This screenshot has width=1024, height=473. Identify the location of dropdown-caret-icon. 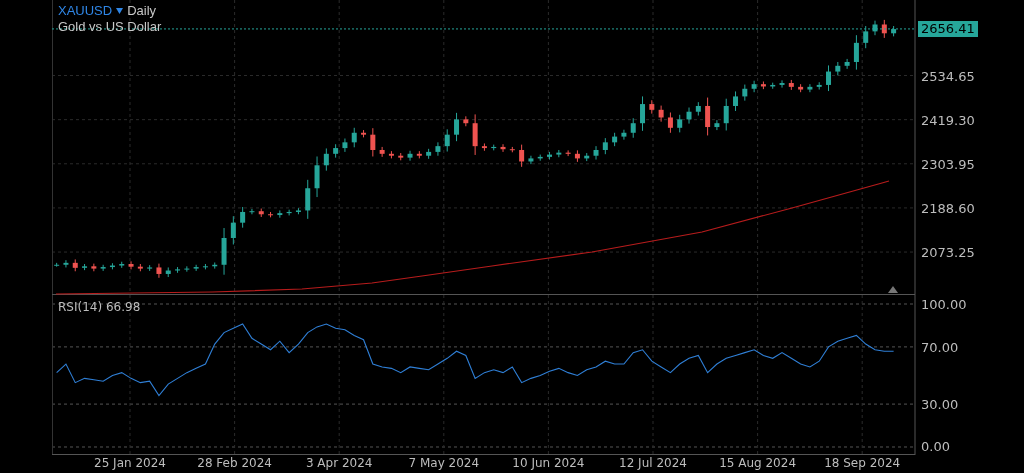
(120, 10).